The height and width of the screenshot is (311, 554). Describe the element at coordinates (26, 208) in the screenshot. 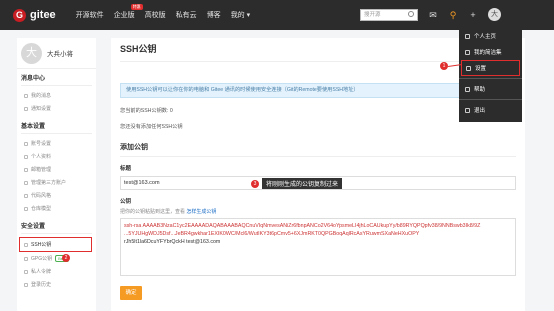

I see `repo-icon` at that location.